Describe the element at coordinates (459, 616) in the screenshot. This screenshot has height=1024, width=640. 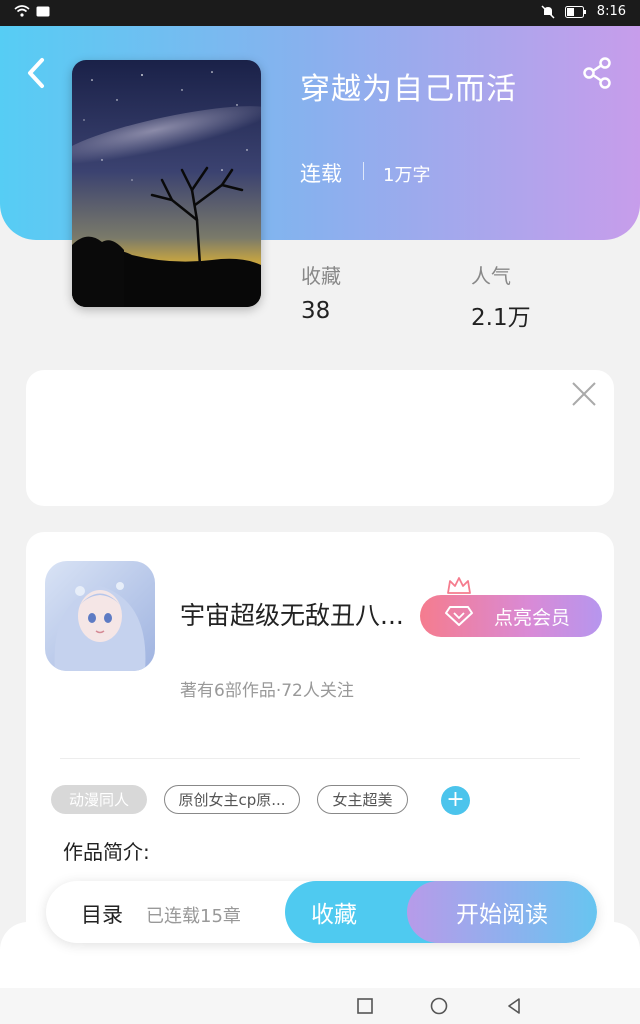
I see `diamond-icon` at that location.